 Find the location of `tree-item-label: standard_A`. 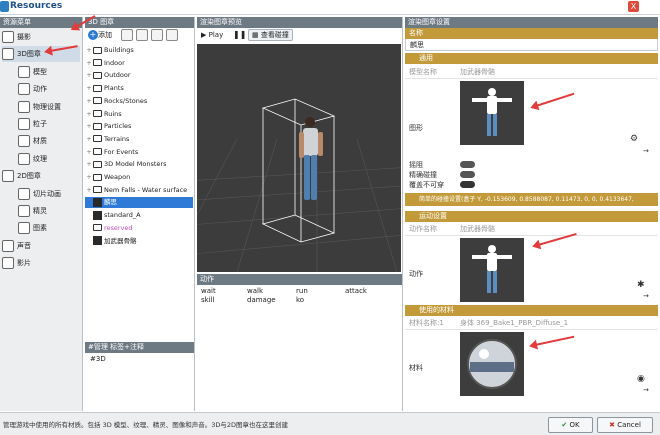

tree-item-label: standard_A is located at coordinates (122, 215).